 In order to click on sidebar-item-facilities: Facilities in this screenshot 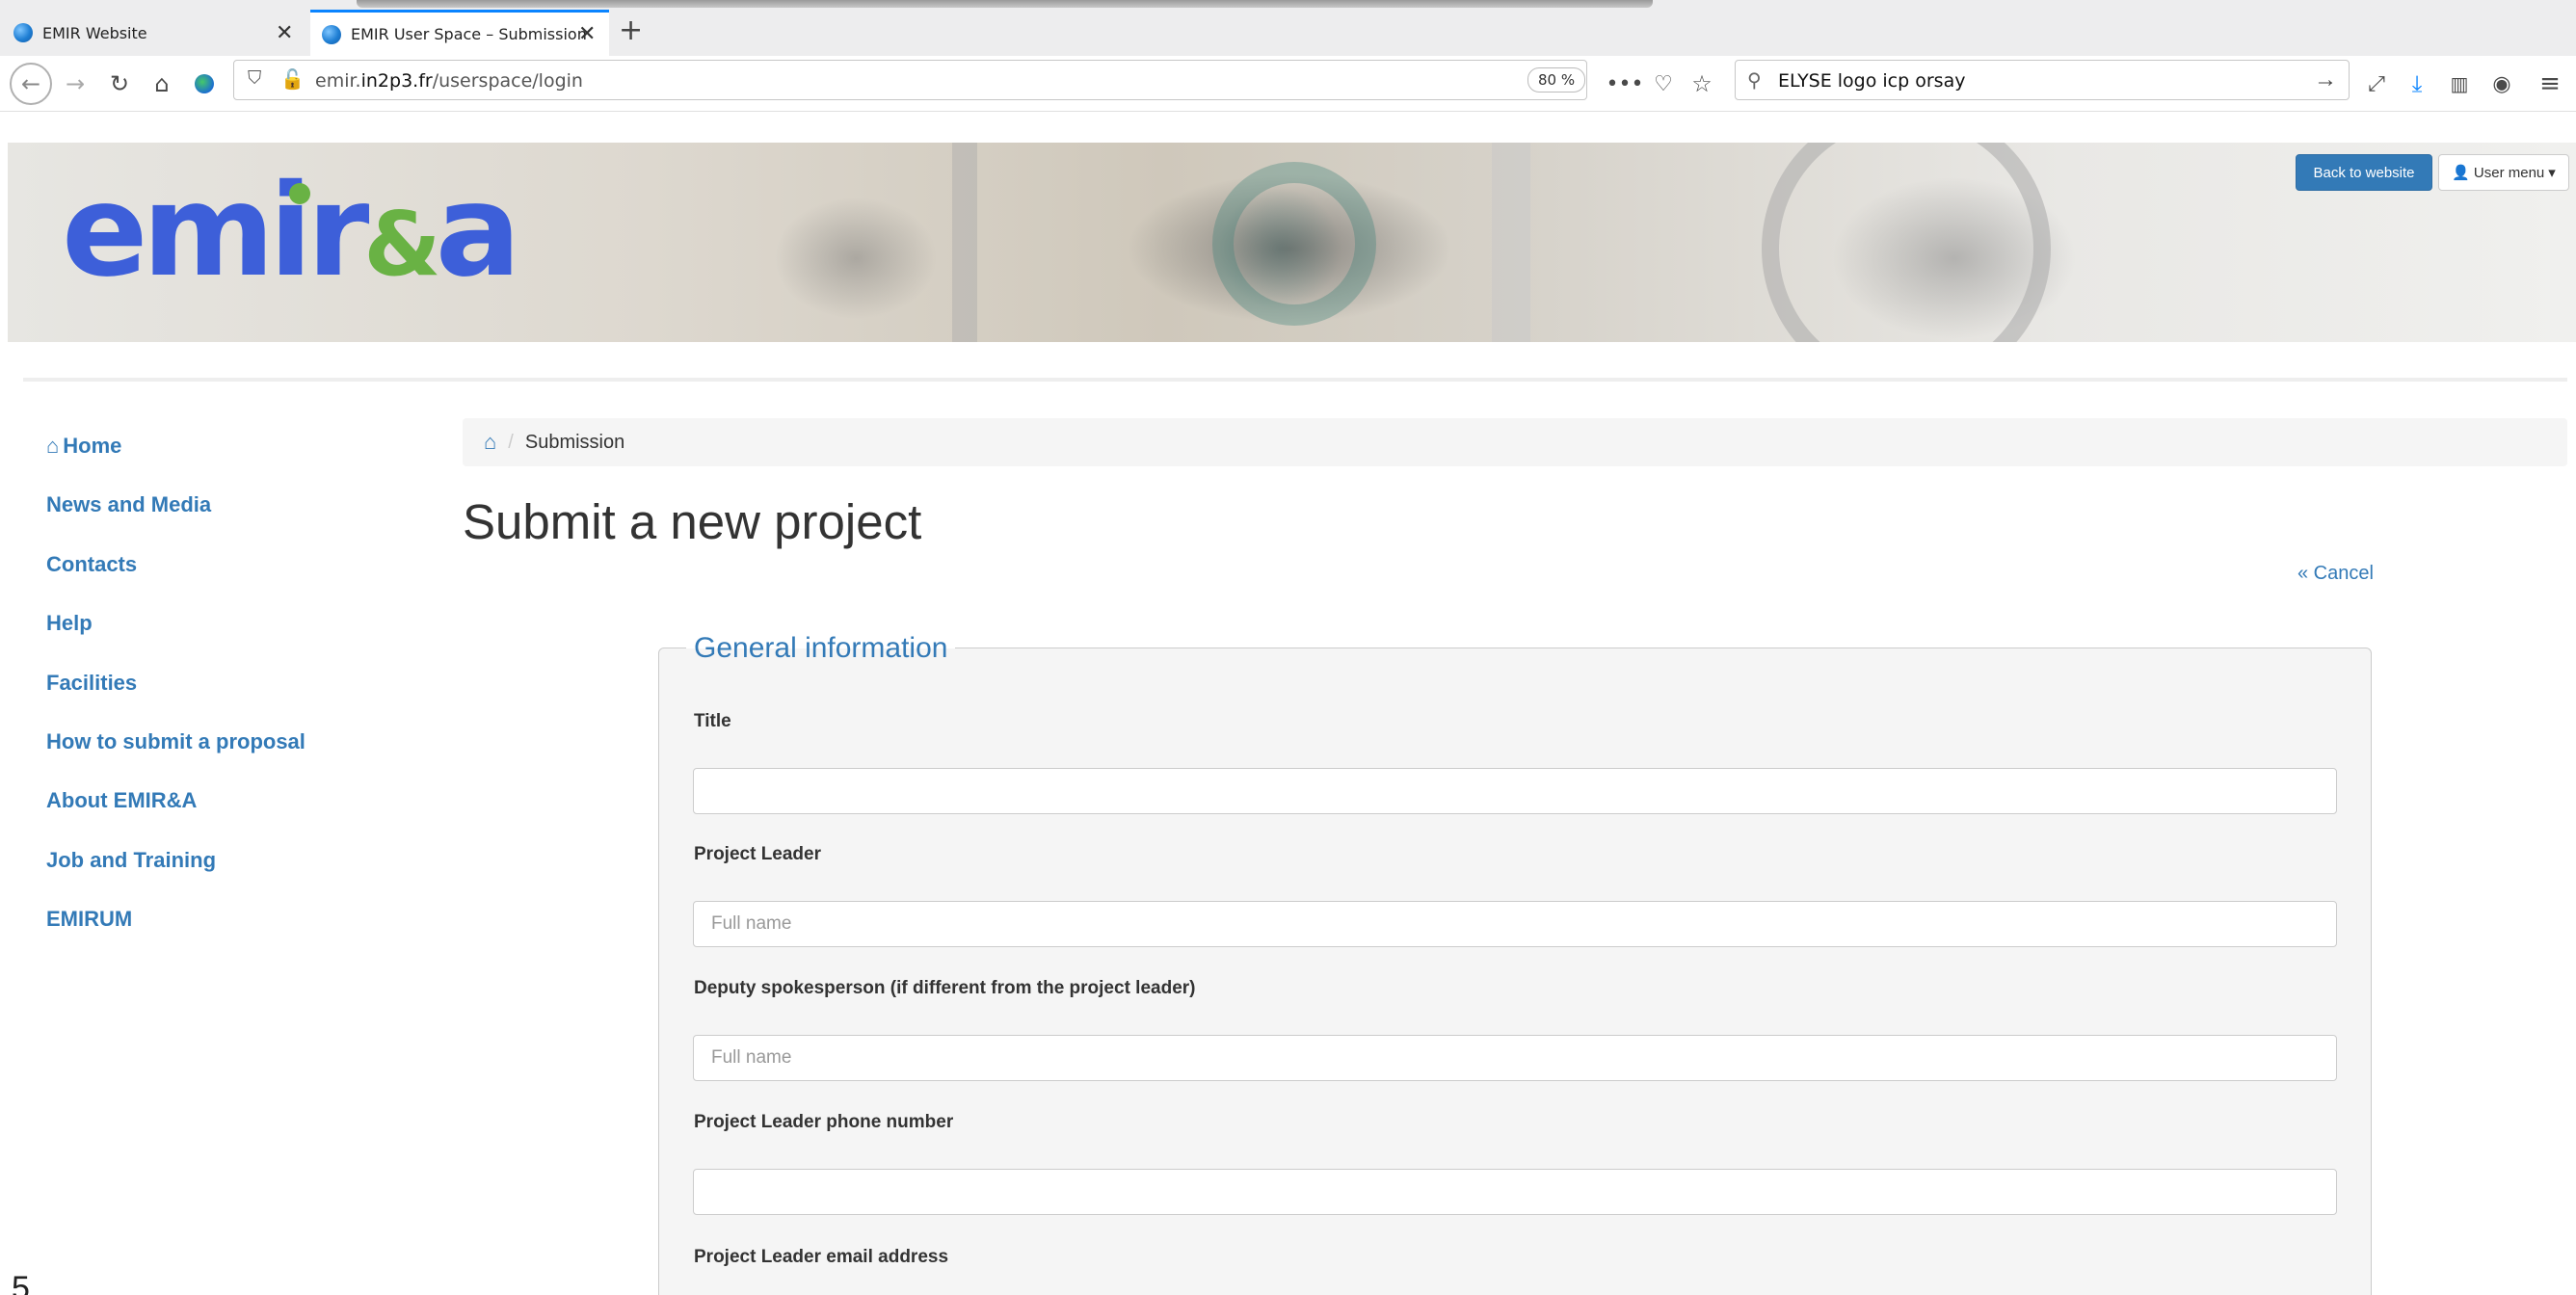, I will do `click(249, 700)`.